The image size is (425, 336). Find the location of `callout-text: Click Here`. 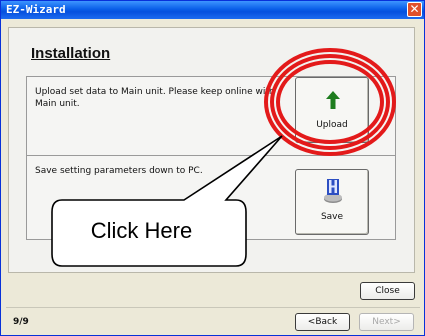

callout-text: Click Here is located at coordinates (141, 230).